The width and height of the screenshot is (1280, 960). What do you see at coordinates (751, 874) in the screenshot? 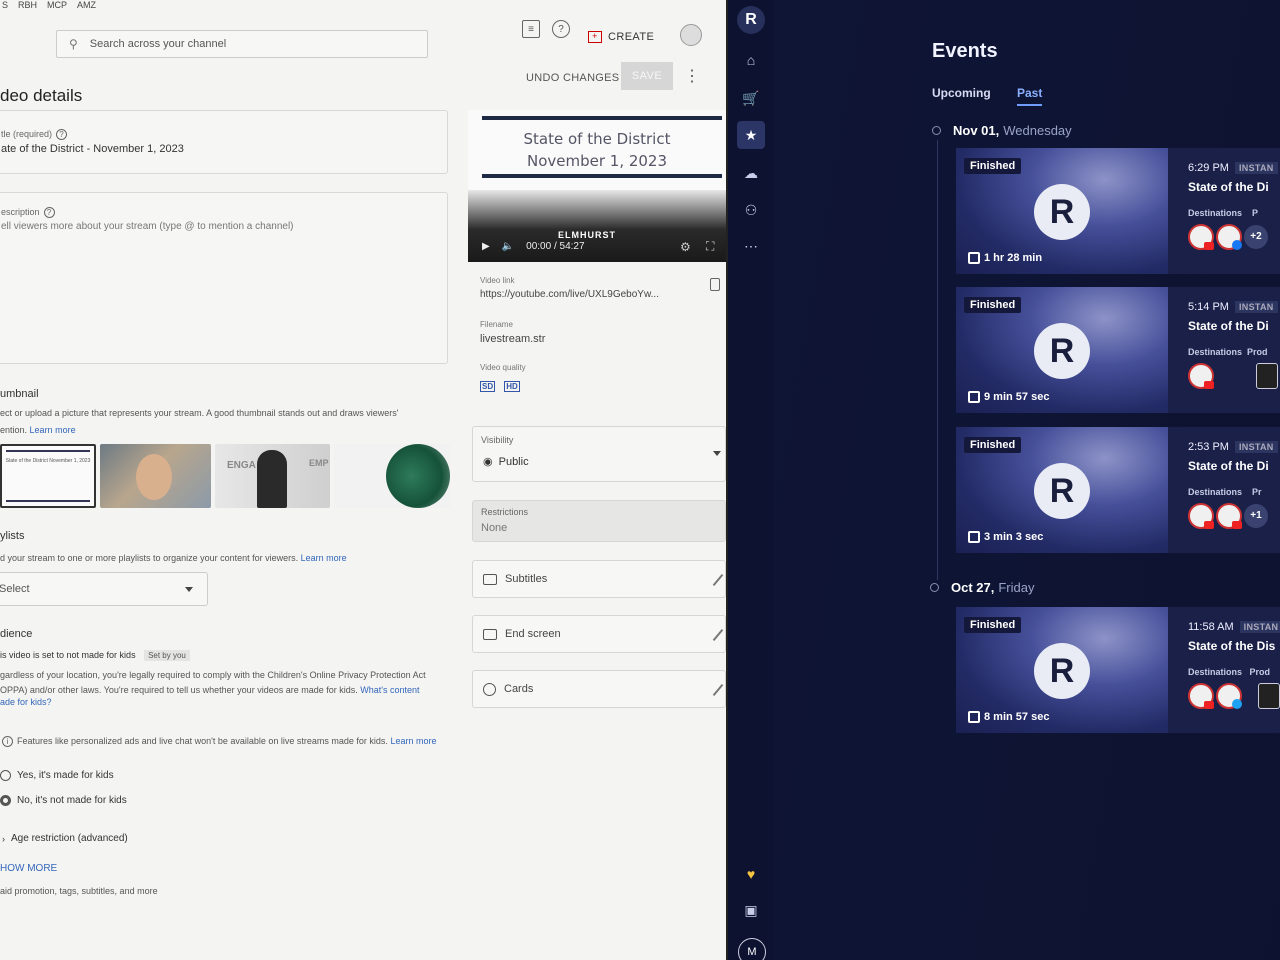
I see `heart-icon: ♥` at bounding box center [751, 874].